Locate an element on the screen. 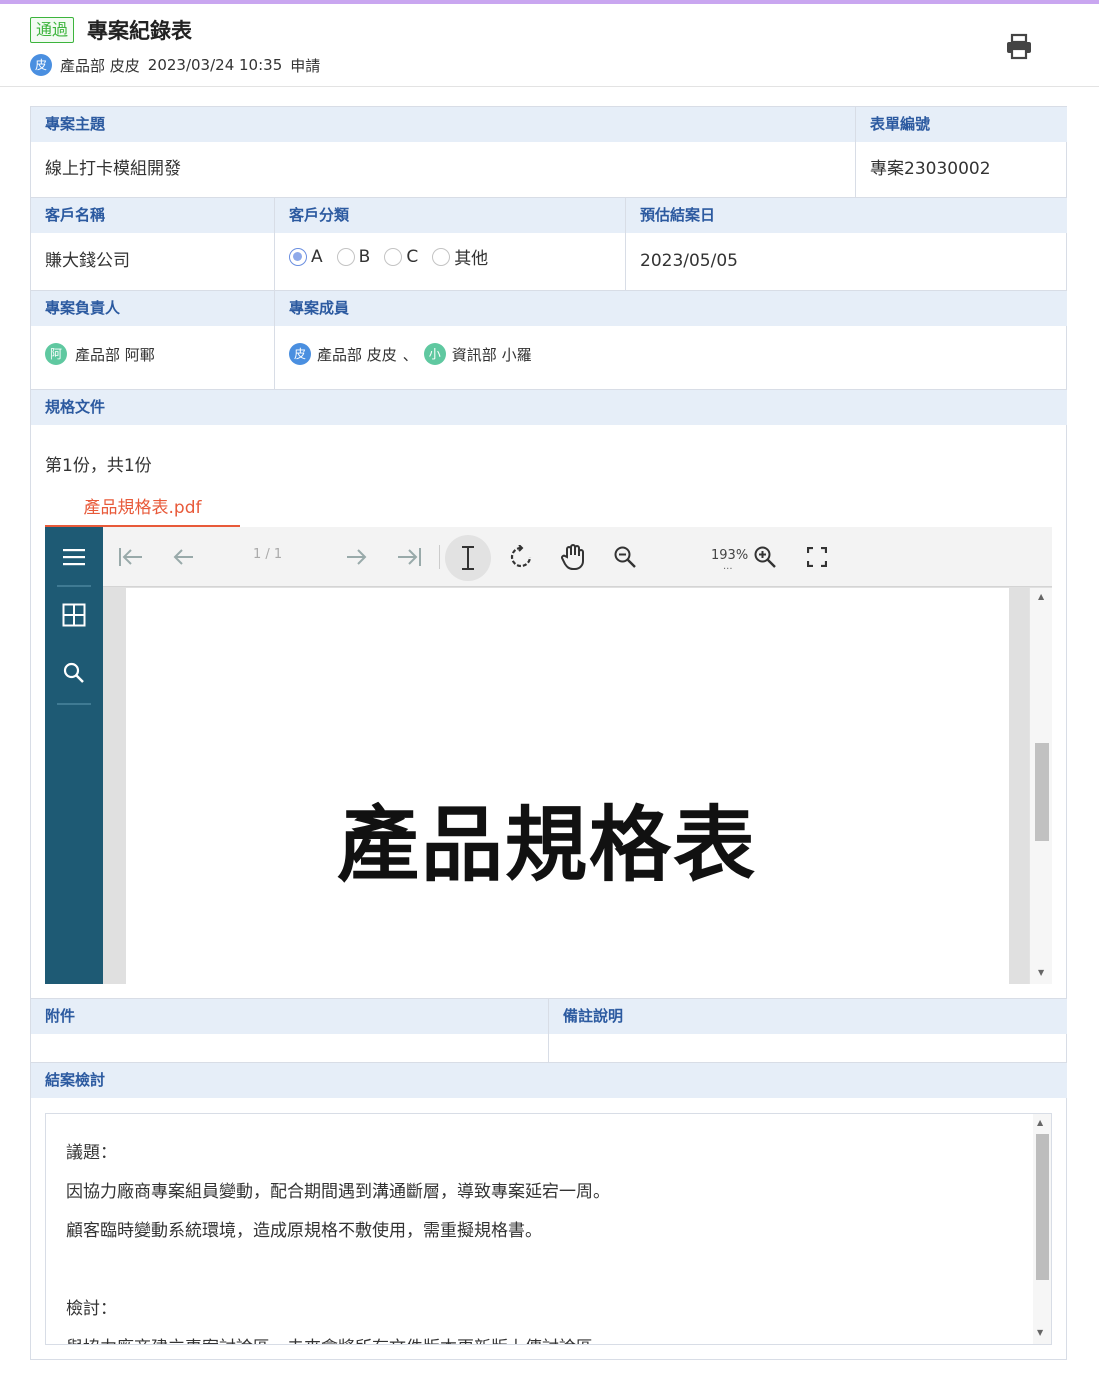 The width and height of the screenshot is (1099, 1376). printer-icon is located at coordinates (1019, 47).